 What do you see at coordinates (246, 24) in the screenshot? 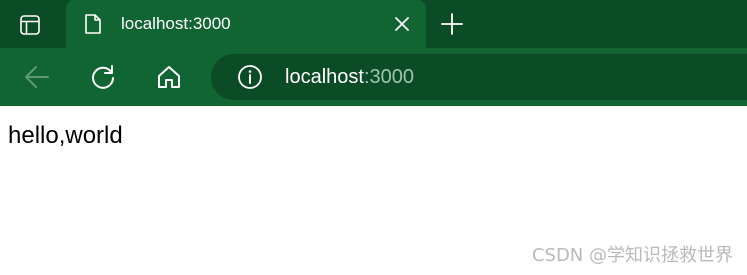
I see `active-tab: localhost:3000` at bounding box center [246, 24].